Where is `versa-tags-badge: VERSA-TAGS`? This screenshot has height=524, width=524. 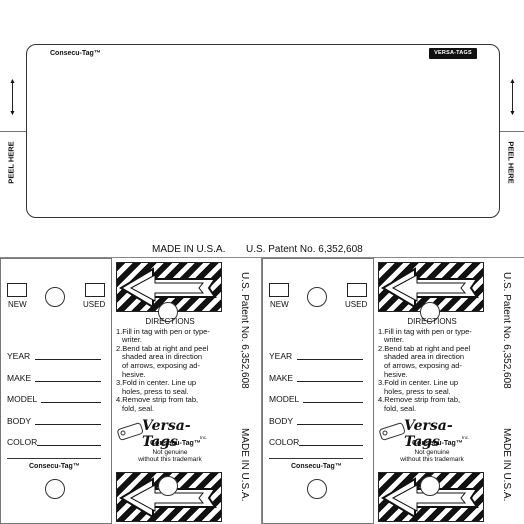
versa-tags-badge: VERSA-TAGS is located at coordinates (453, 53).